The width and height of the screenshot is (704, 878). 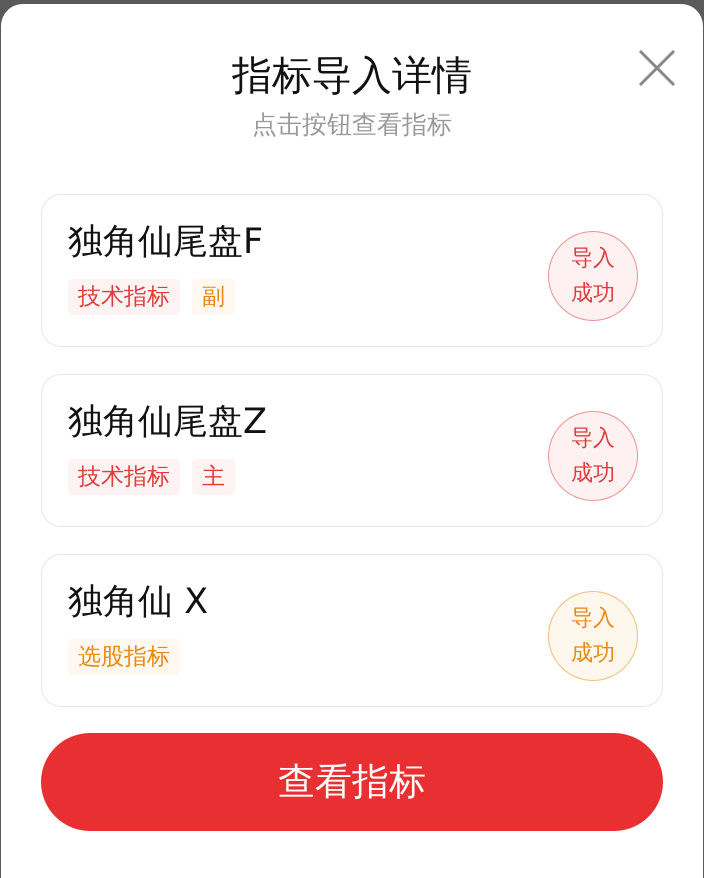 I want to click on indicator-name: 独角仙尾盘Z, so click(x=167, y=422).